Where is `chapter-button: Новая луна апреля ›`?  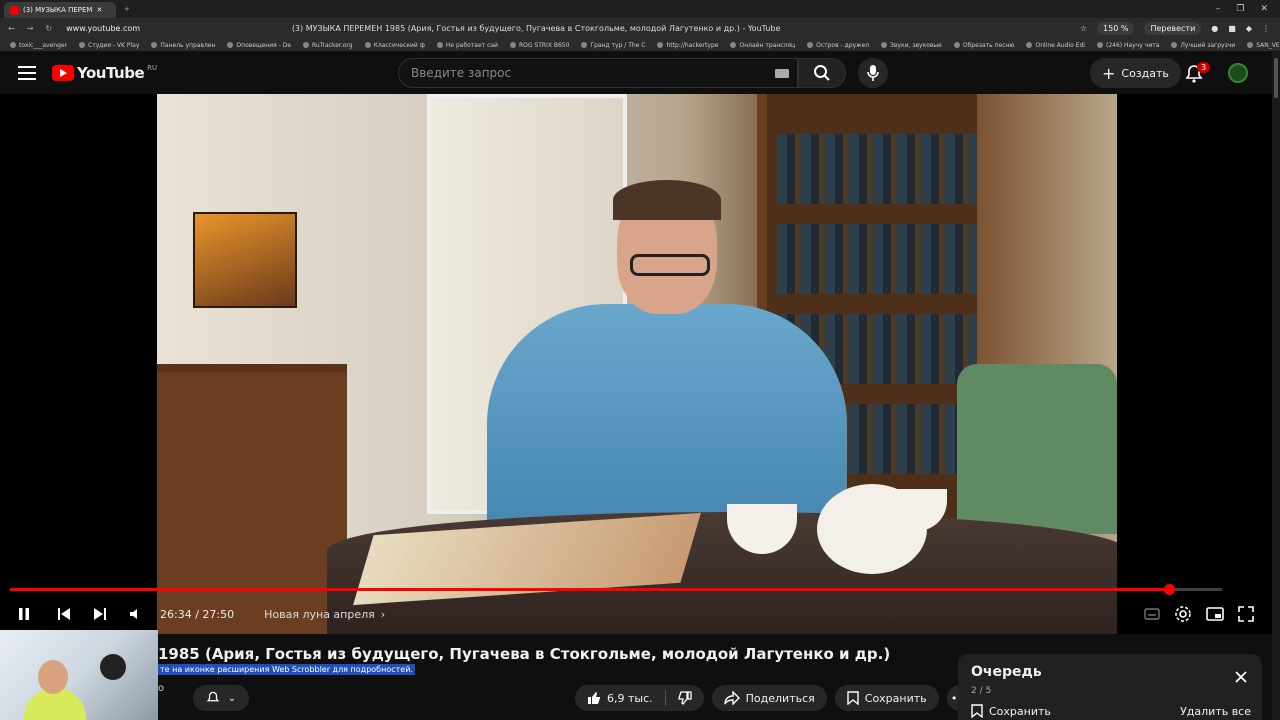
chapter-button: Новая луна апреля › is located at coordinates (324, 614).